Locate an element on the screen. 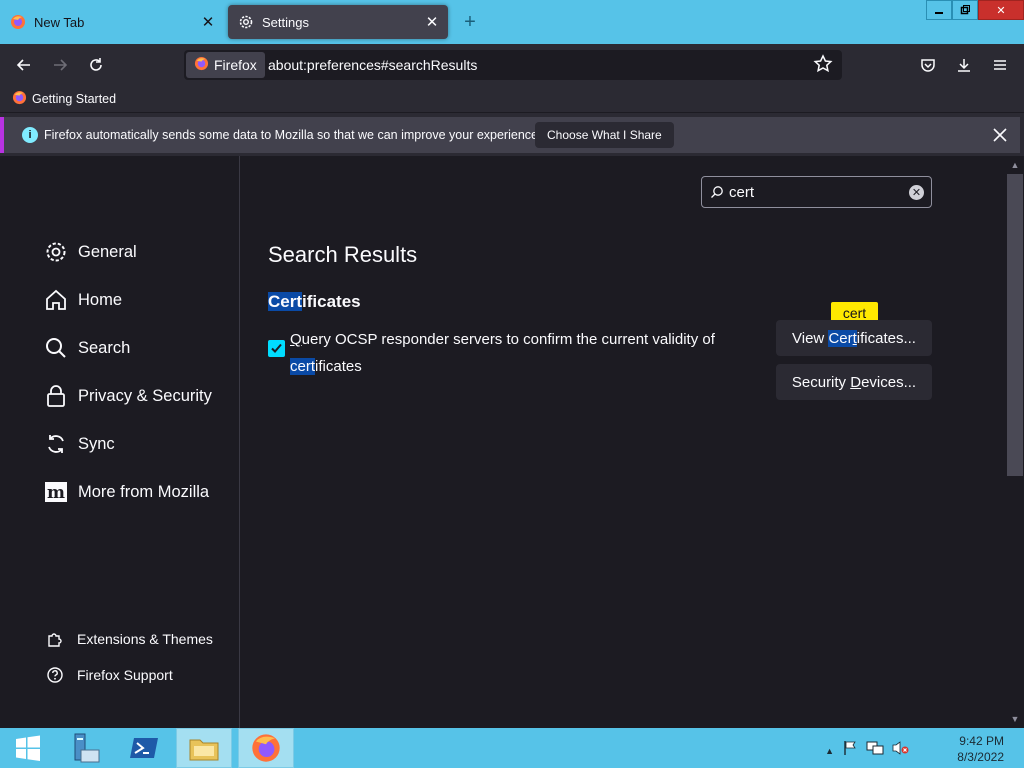 This screenshot has width=1024, height=768. access-key: D is located at coordinates (856, 382).